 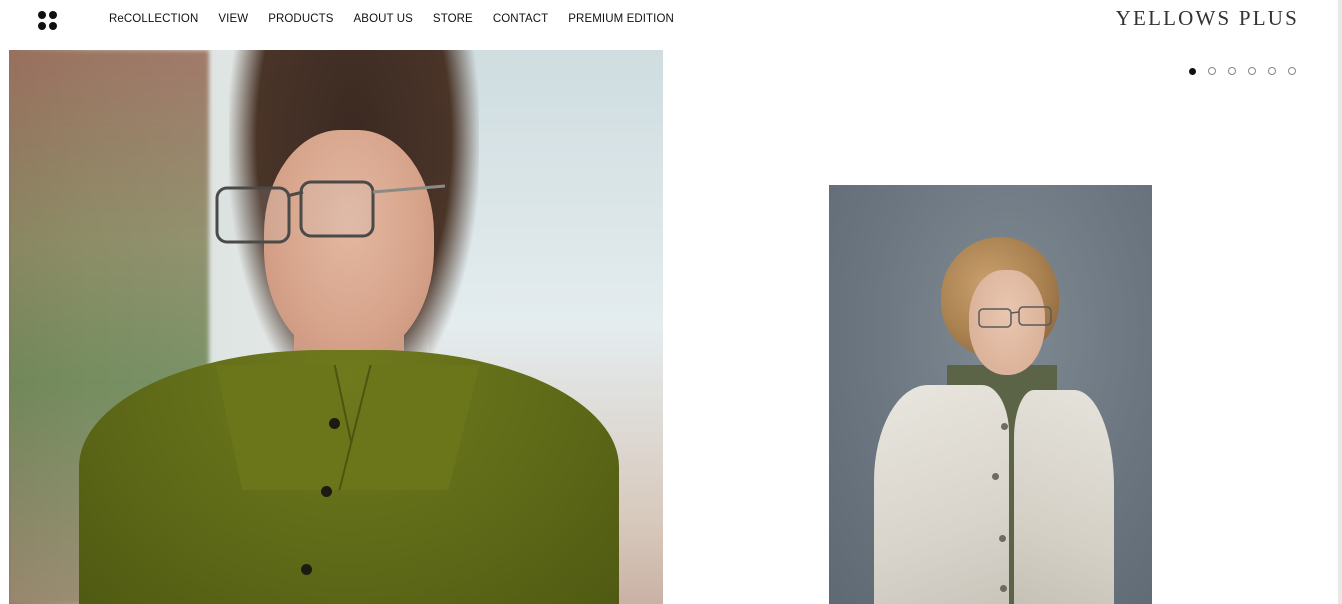 What do you see at coordinates (1242, 71) in the screenshot?
I see `slider-pagination` at bounding box center [1242, 71].